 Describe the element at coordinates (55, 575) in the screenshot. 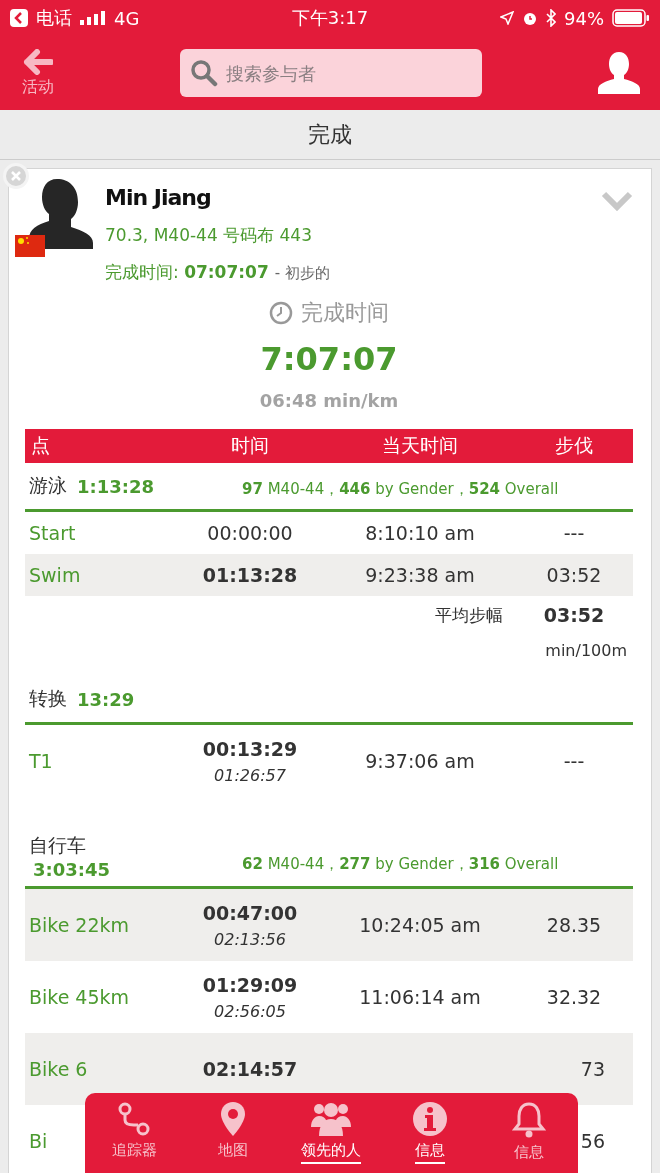

I see `split-point: Swim` at that location.